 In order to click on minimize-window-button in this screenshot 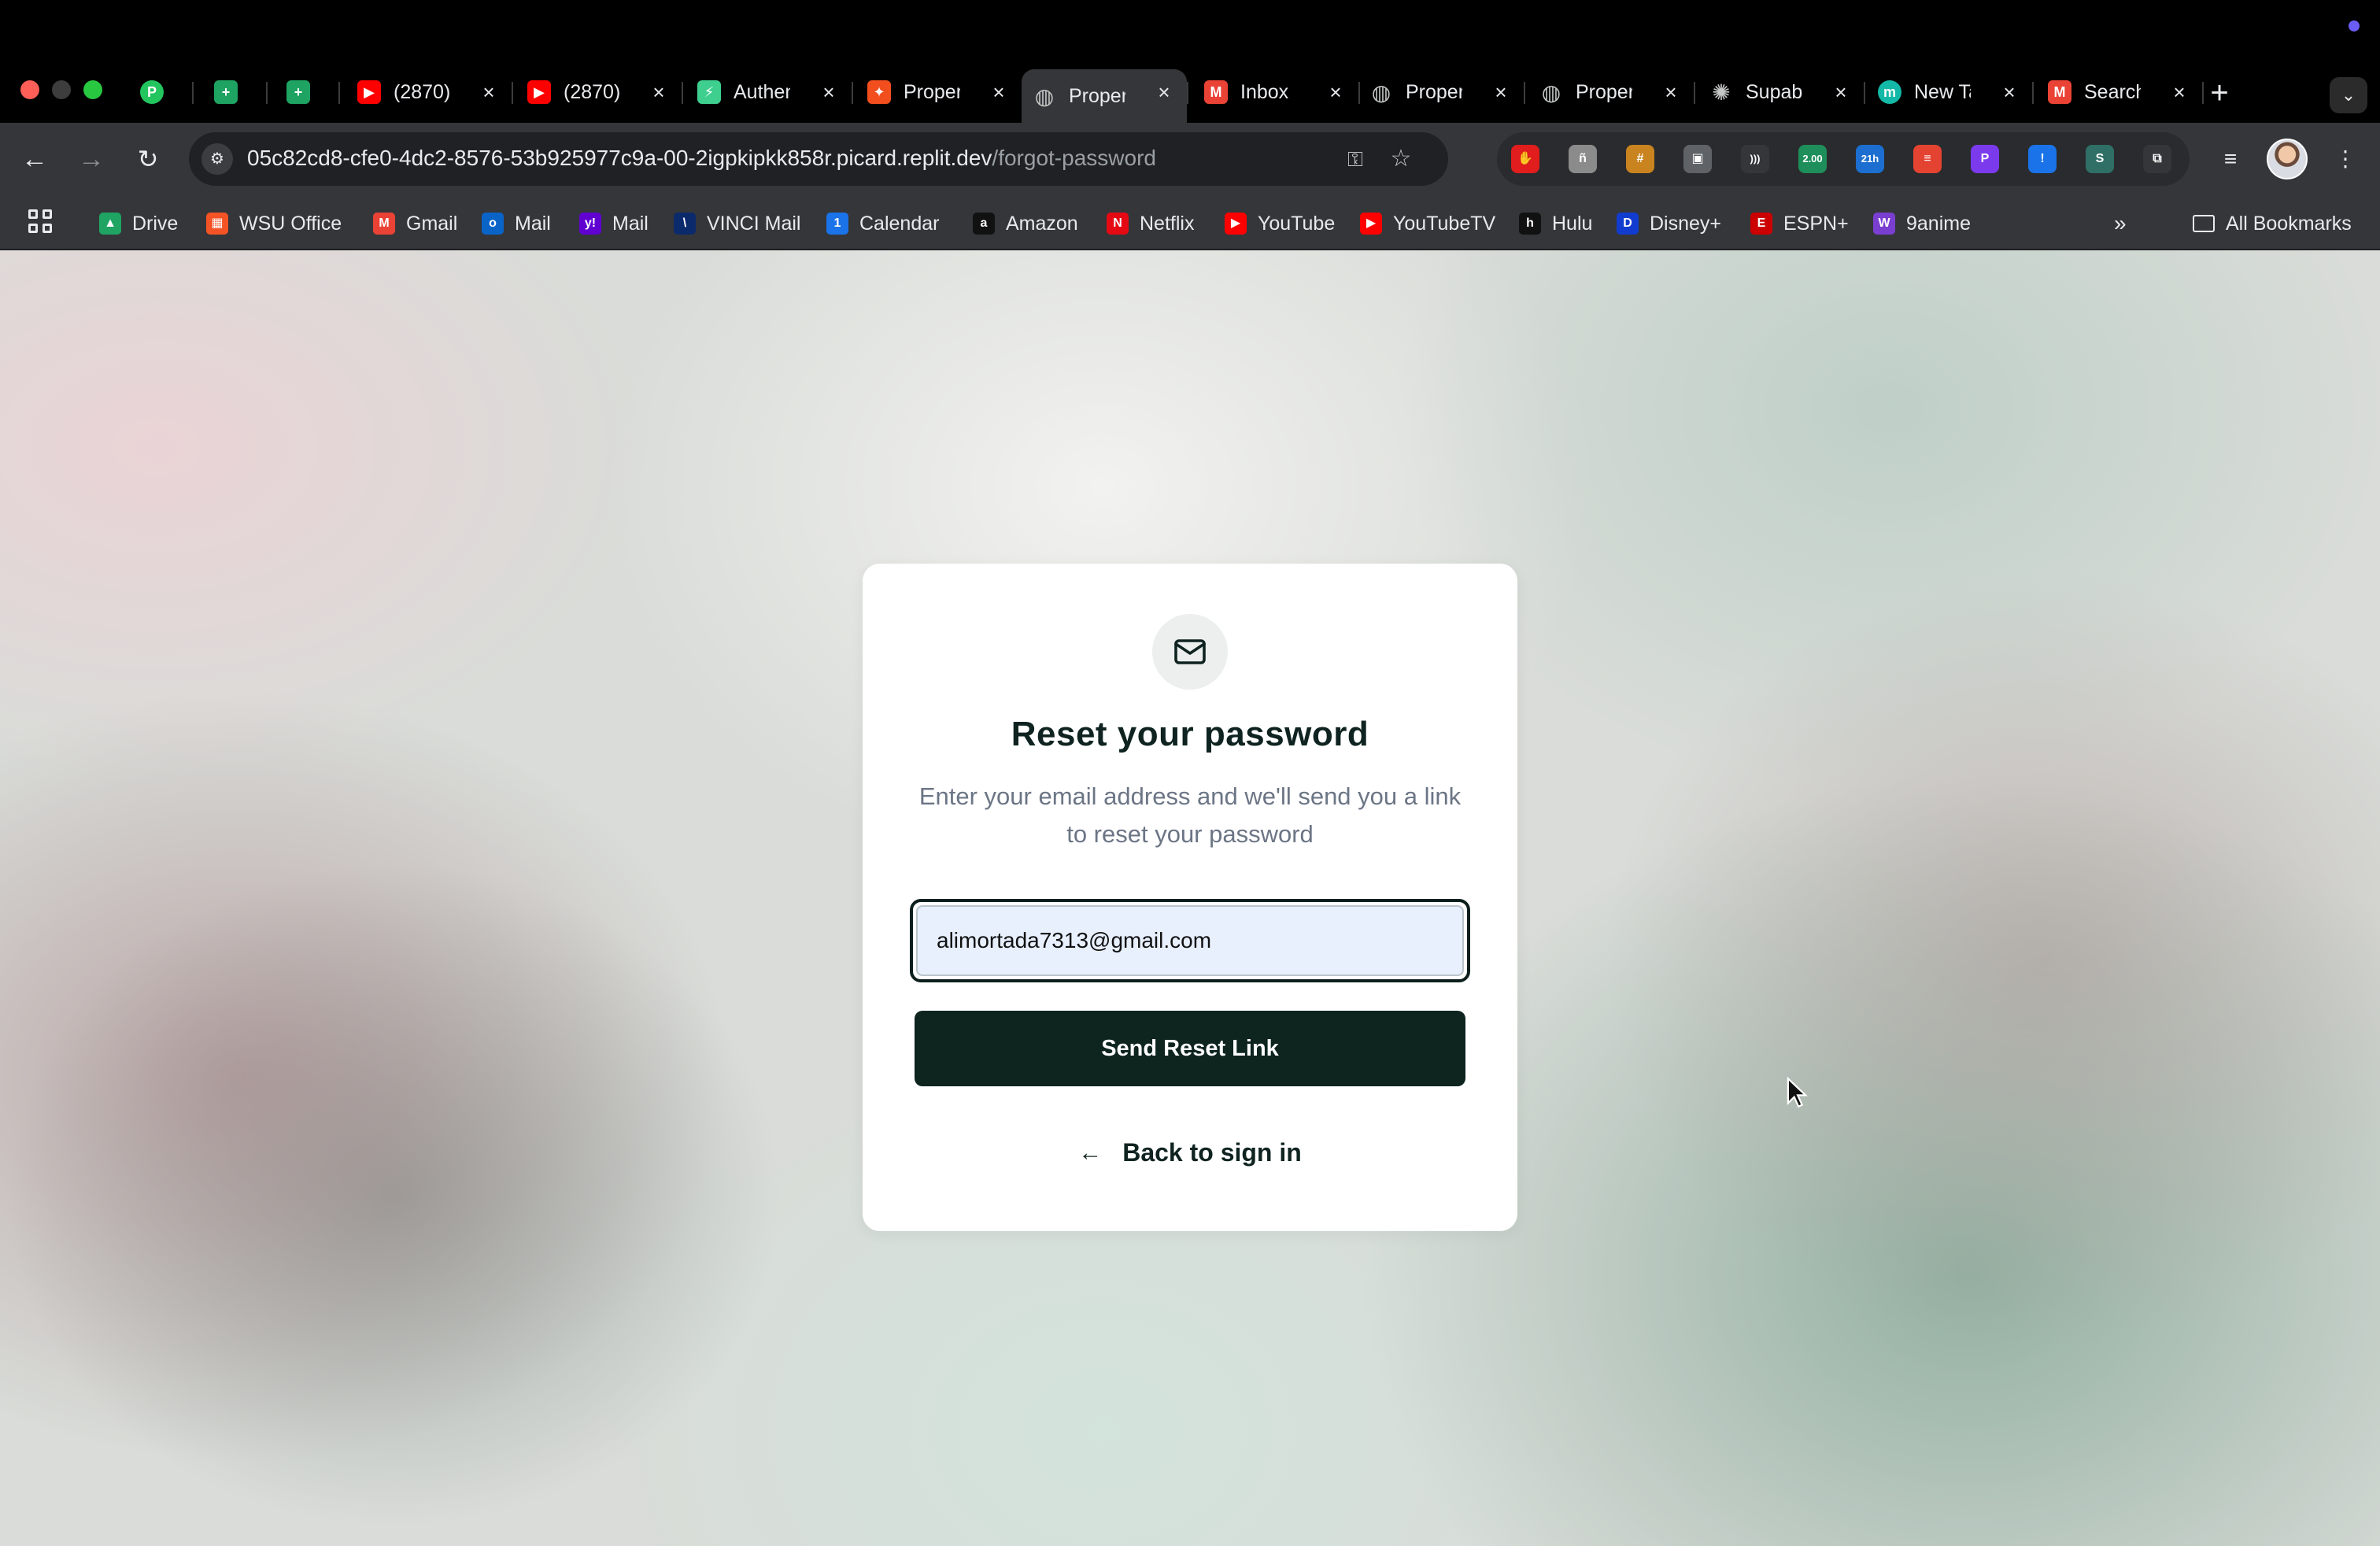, I will do `click(62, 89)`.